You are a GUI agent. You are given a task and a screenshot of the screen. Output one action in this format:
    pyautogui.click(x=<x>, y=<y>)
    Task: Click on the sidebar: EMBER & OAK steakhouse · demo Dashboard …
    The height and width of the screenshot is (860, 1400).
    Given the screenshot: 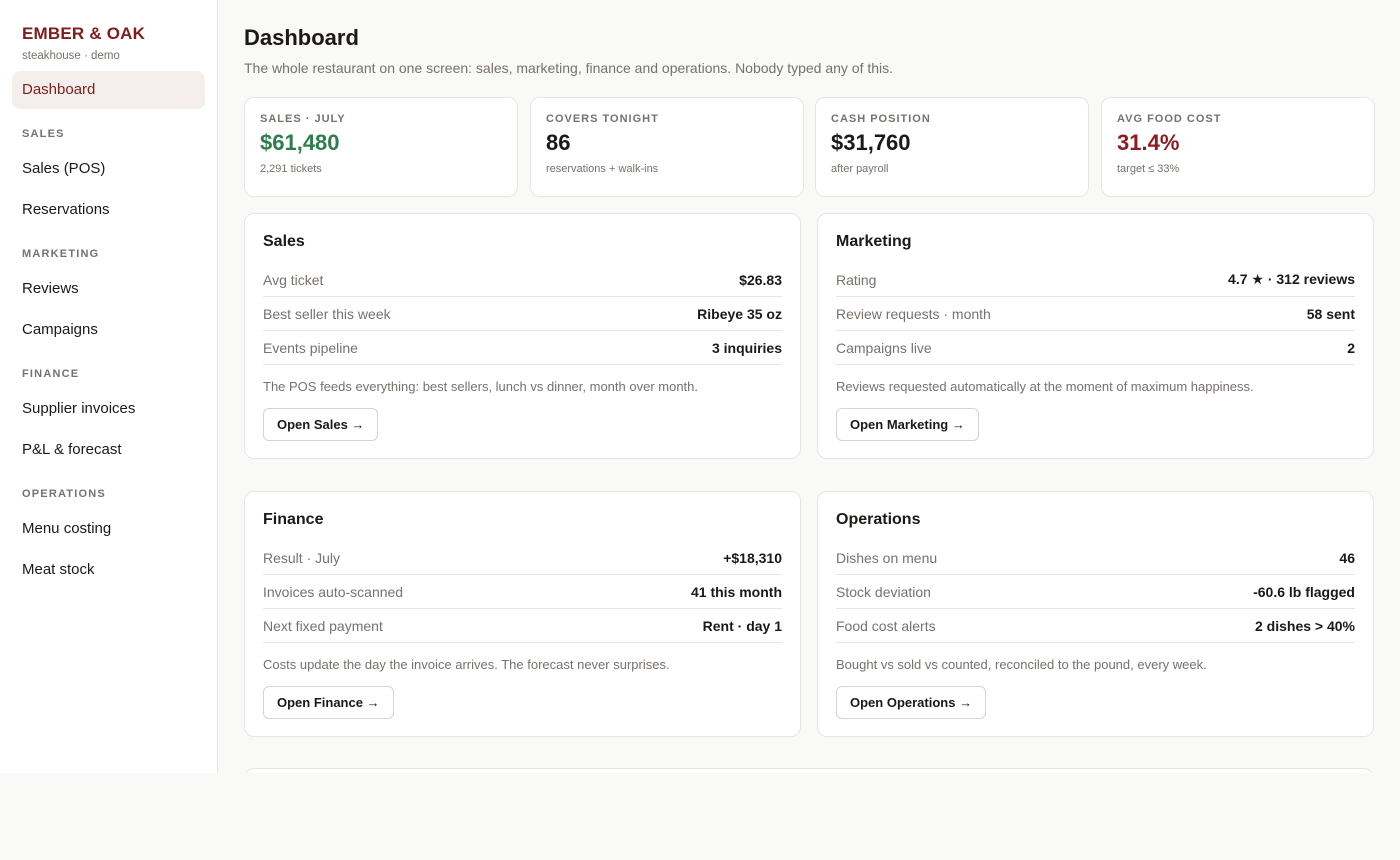 What is the action you would take?
    pyautogui.click(x=109, y=386)
    